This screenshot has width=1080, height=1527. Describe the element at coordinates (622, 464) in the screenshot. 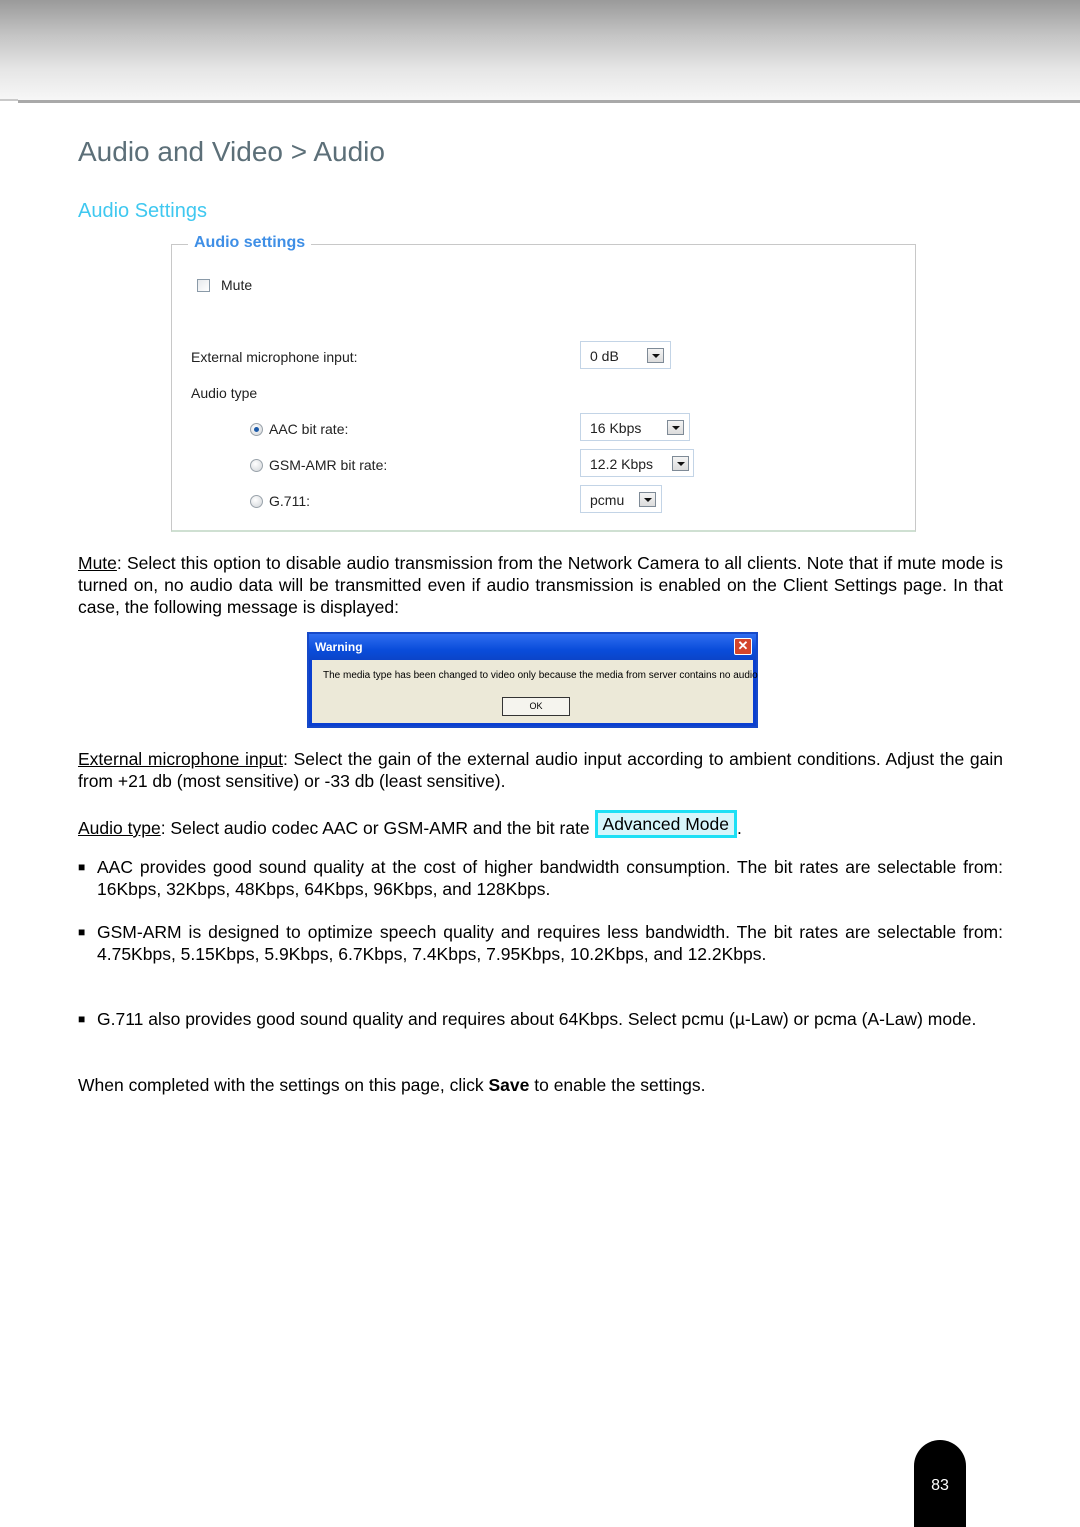

I see `gsm-amr-bitrate-value: 12.2 Kbps` at that location.